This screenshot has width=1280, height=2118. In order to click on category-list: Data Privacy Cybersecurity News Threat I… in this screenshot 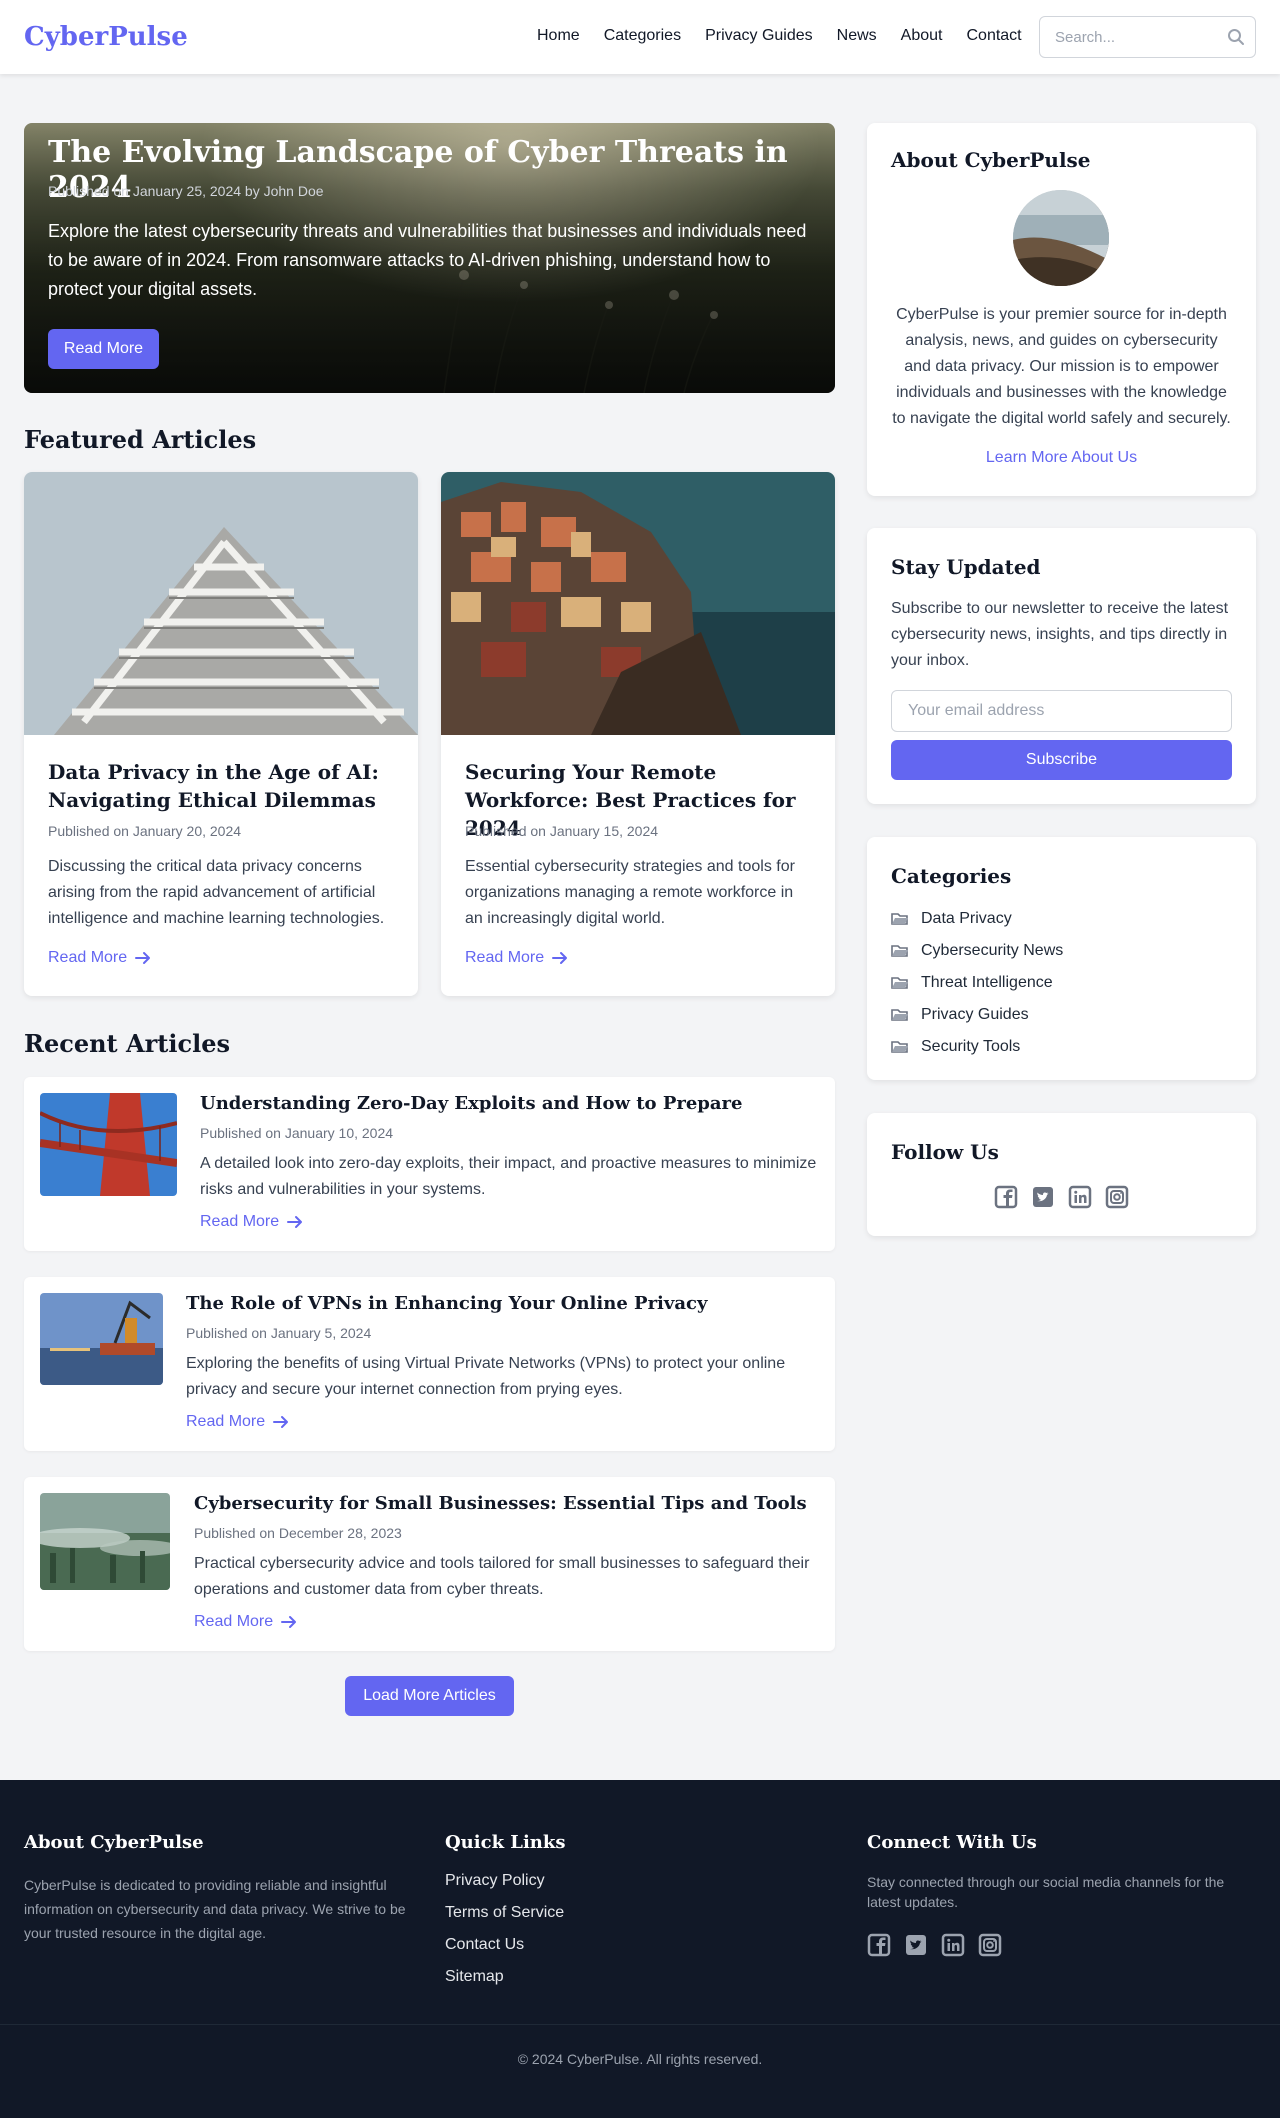, I will do `click(977, 983)`.